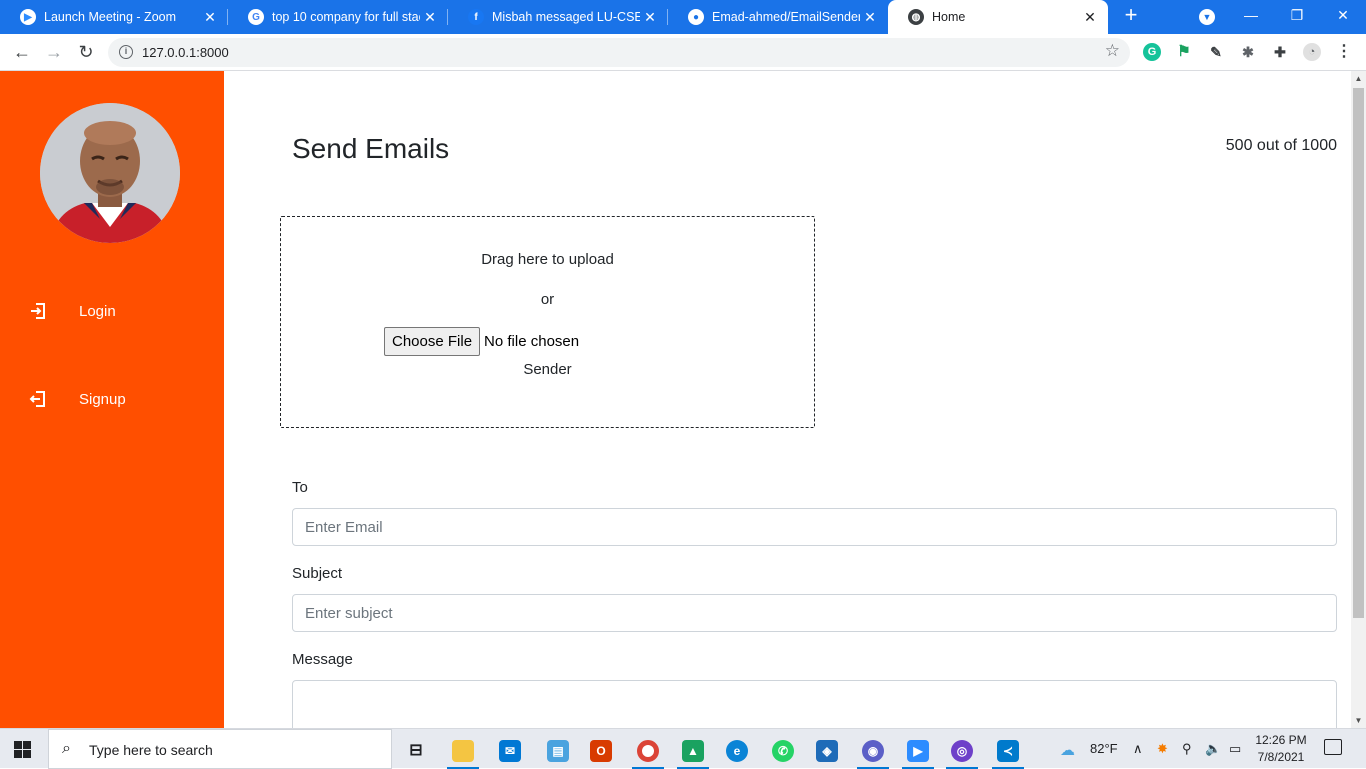 The height and width of the screenshot is (769, 1366). Describe the element at coordinates (1184, 52) in the screenshot. I see `extension-icon: ⚑` at that location.